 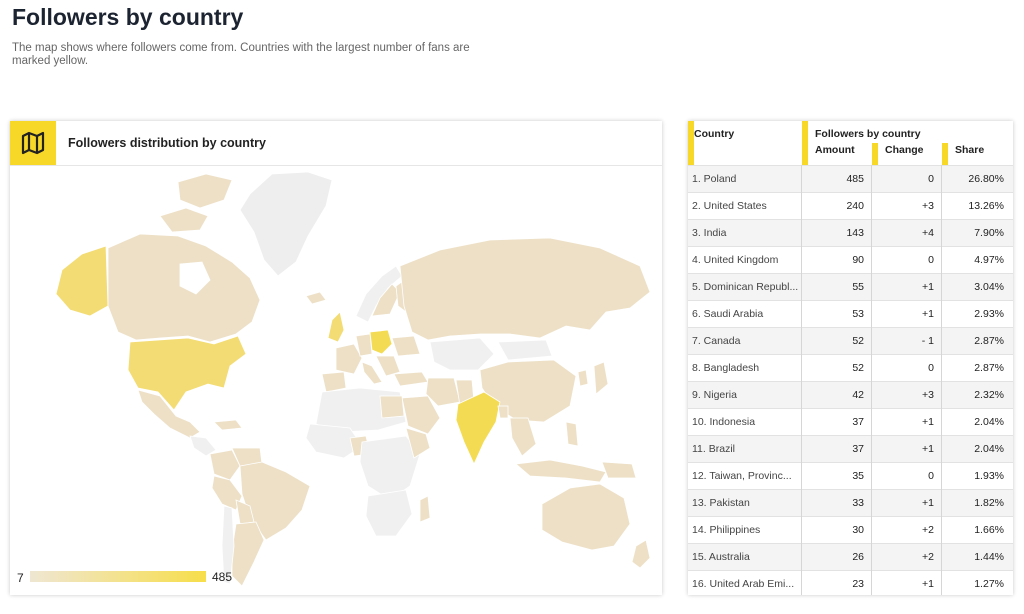 I want to click on country-united-kingdom, so click(x=336, y=327).